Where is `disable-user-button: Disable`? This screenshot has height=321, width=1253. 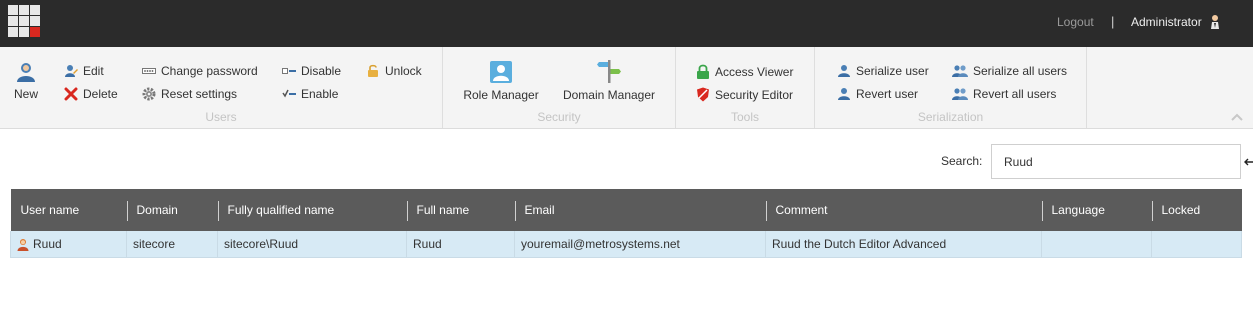 disable-user-button: Disable is located at coordinates (311, 71).